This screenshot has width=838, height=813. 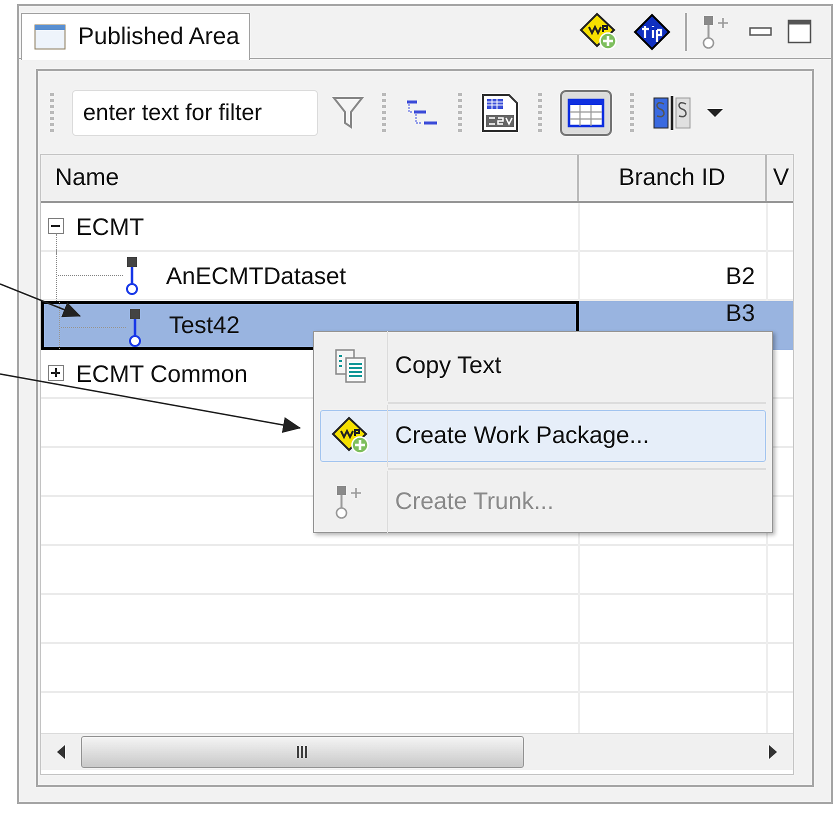 I want to click on table-cell: B2, so click(x=740, y=276).